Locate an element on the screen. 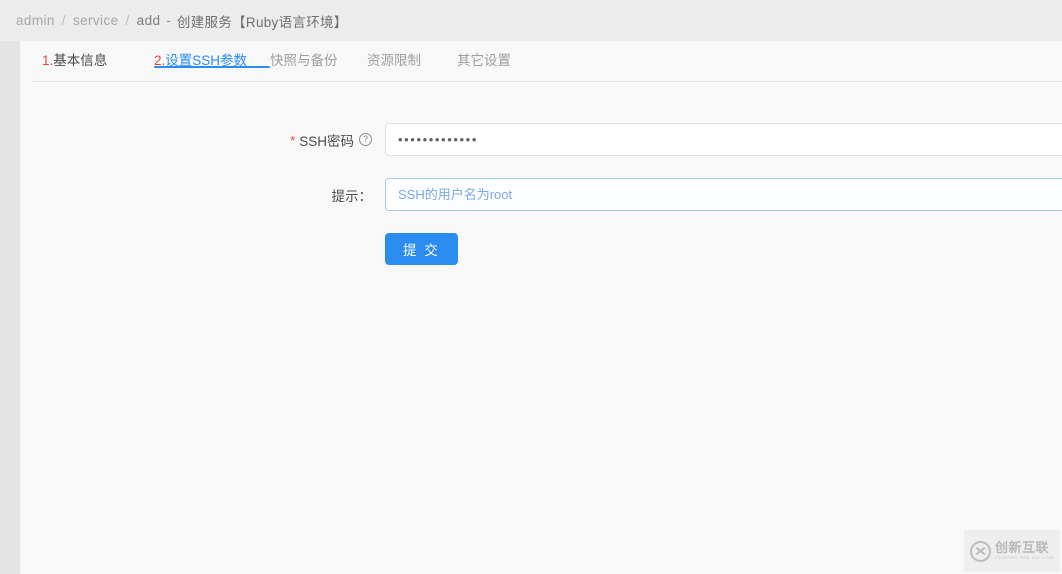 The width and height of the screenshot is (1062, 574). watermark-en: CHUANG XIN HU LIAN is located at coordinates (1024, 558).